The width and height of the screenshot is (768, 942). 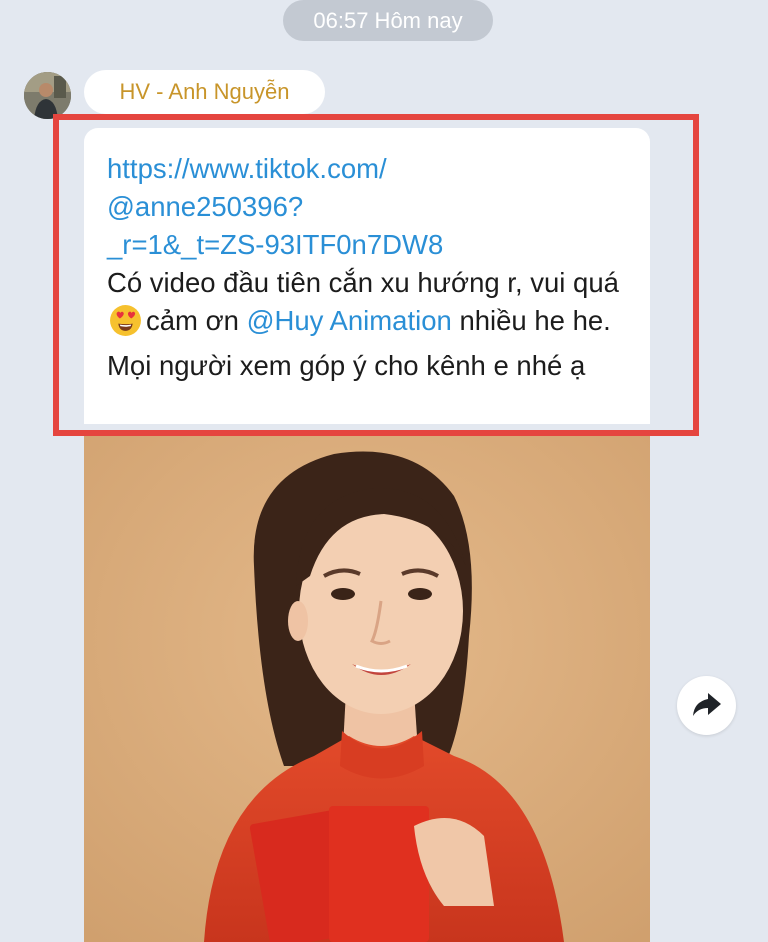 I want to click on heart-eyes-emoji-icon, so click(x=125, y=325).